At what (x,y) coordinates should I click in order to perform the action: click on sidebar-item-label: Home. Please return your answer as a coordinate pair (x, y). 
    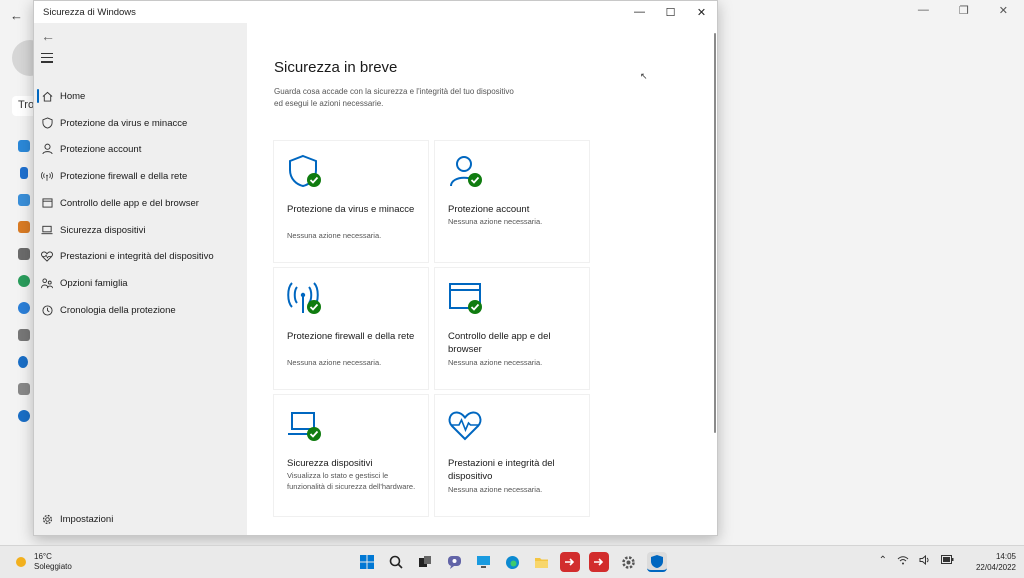
    Looking at the image, I should click on (73, 96).